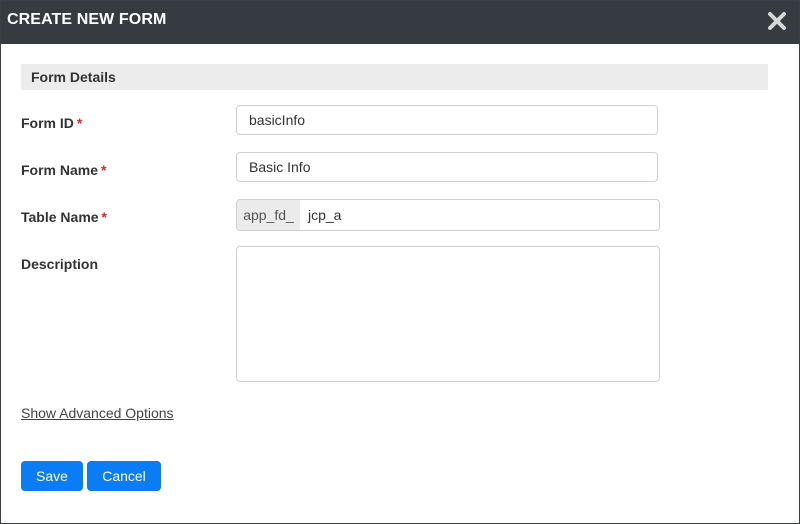  Describe the element at coordinates (87, 19) in the screenshot. I see `dialog-title: CREATE NEW FORM` at that location.